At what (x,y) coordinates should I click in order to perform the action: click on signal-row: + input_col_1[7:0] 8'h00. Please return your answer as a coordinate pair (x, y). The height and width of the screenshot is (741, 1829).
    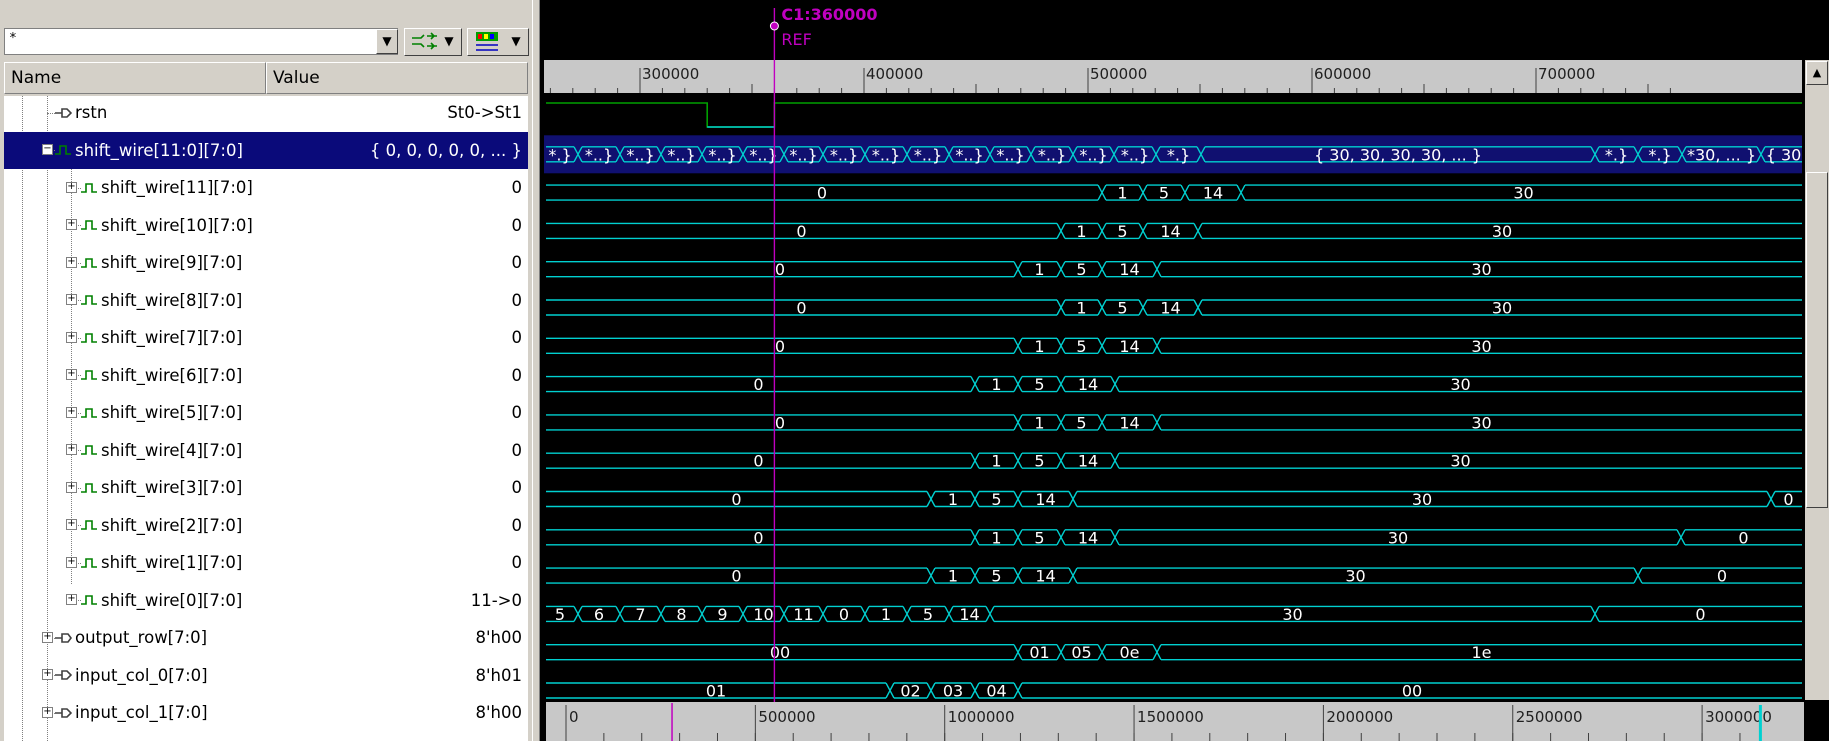
    Looking at the image, I should click on (266, 713).